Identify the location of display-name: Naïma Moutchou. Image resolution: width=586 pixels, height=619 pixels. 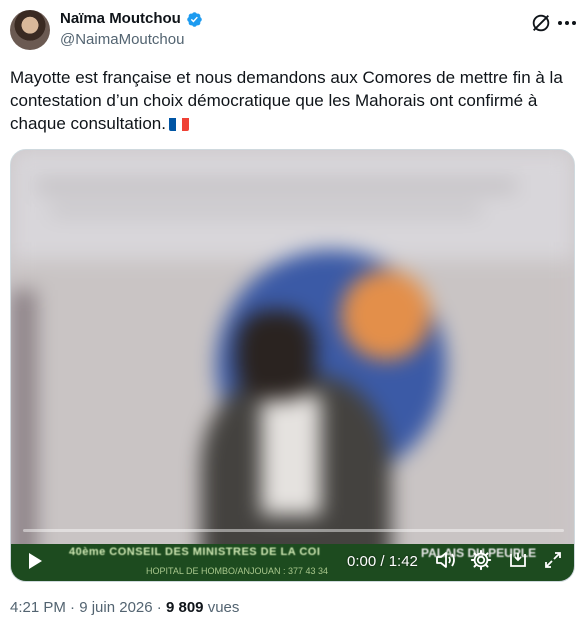
(120, 19).